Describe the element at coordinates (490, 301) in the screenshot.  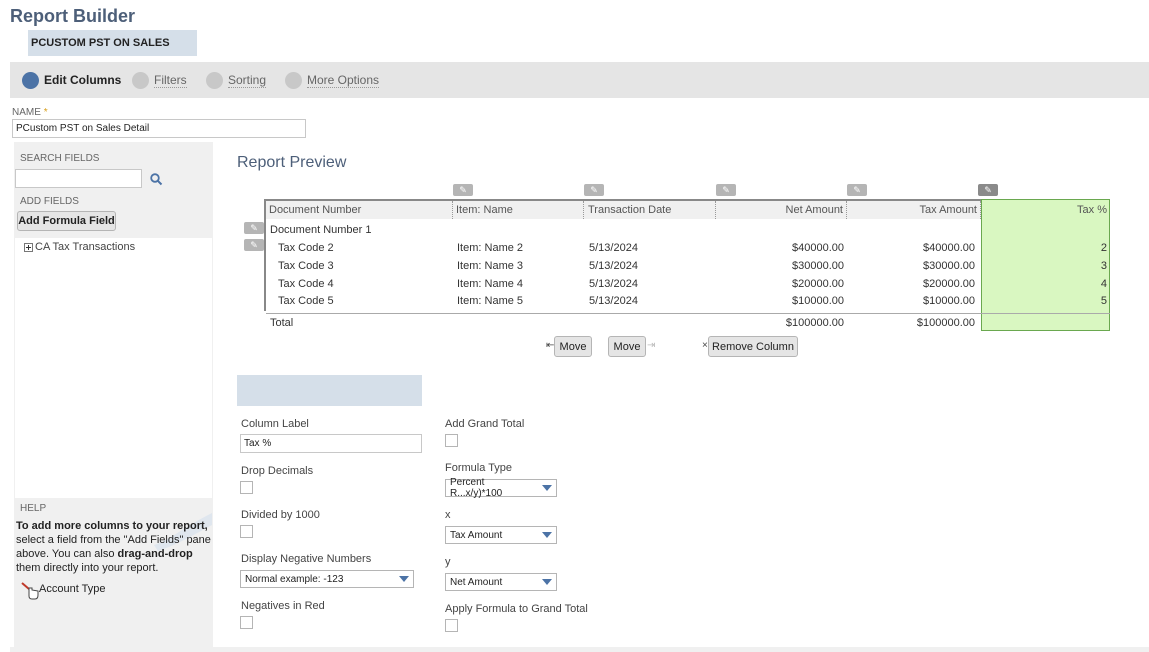
I see `cell-item: Item: Name 5` at that location.